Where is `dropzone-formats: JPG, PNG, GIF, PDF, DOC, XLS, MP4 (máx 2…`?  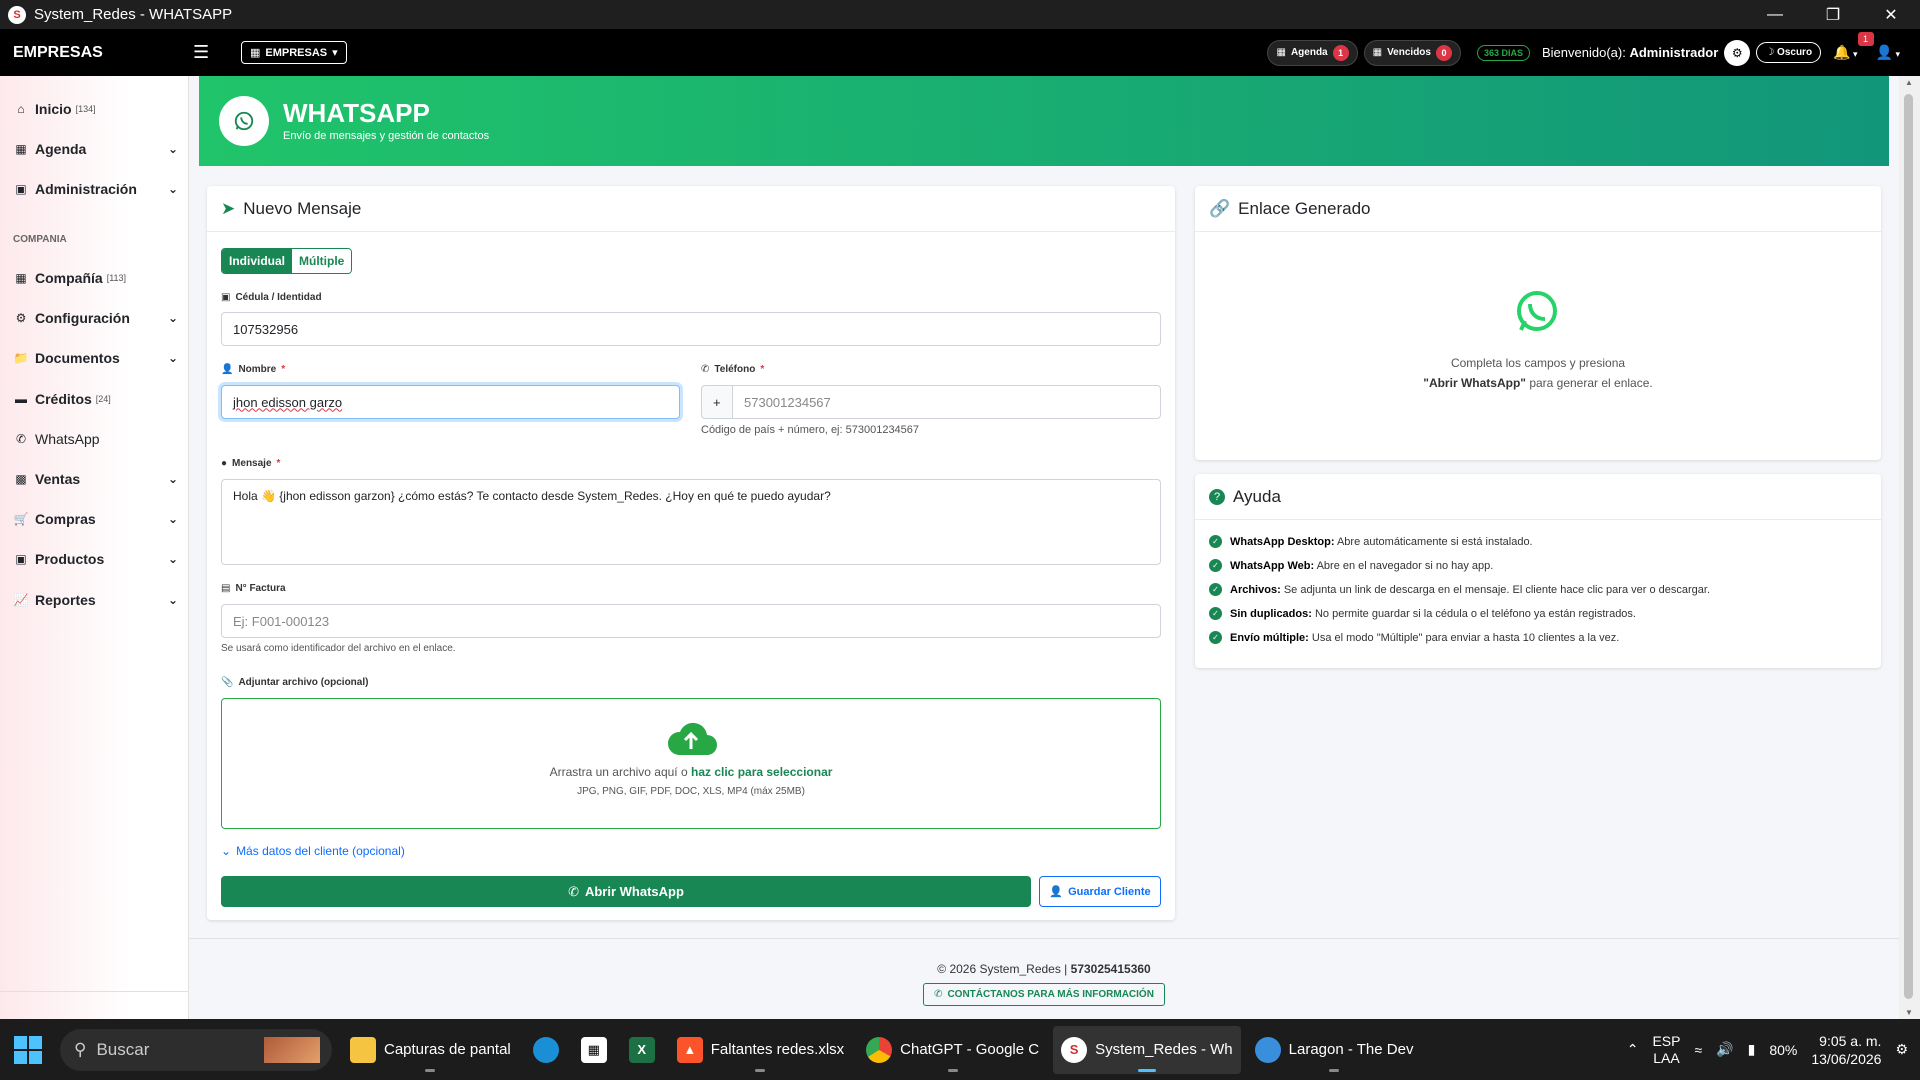
dropzone-formats: JPG, PNG, GIF, PDF, DOC, XLS, MP4 (máx 2… is located at coordinates (691, 791).